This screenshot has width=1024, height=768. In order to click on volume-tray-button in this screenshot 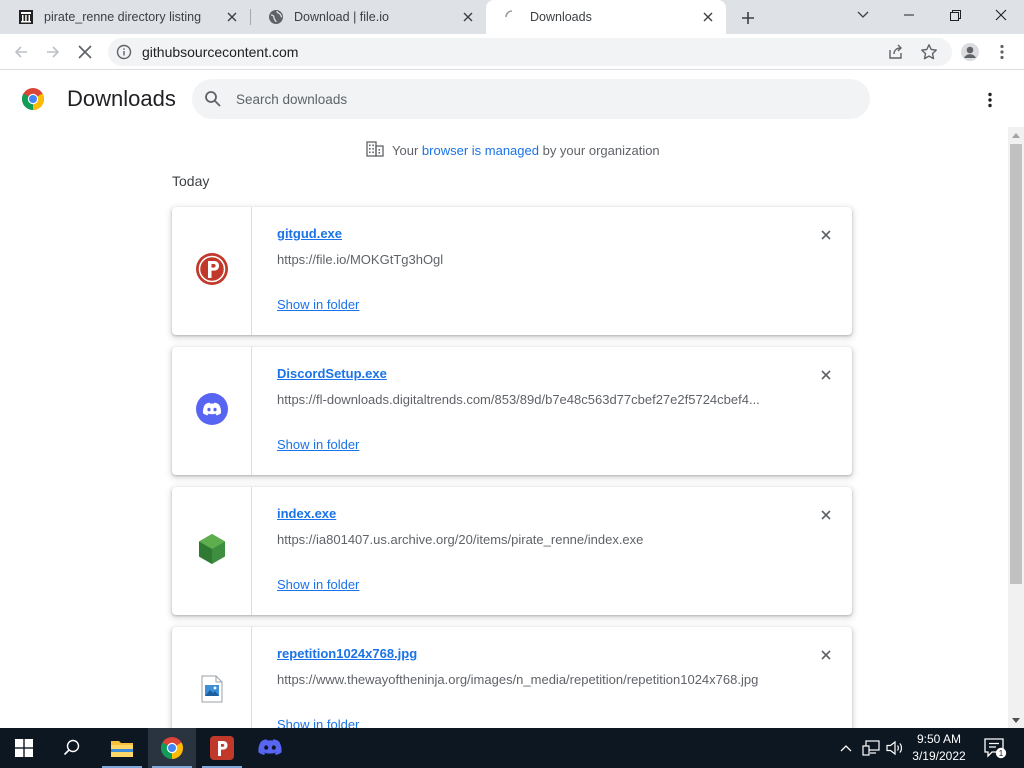, I will do `click(895, 748)`.